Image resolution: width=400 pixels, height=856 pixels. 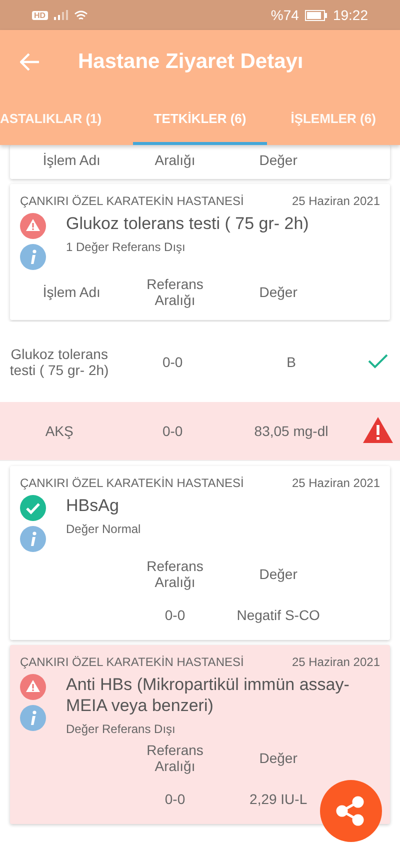 What do you see at coordinates (208, 695) in the screenshot?
I see `test-name: Anti HBs (Mikropartikül immün assay-MEIA veya benzeri)` at bounding box center [208, 695].